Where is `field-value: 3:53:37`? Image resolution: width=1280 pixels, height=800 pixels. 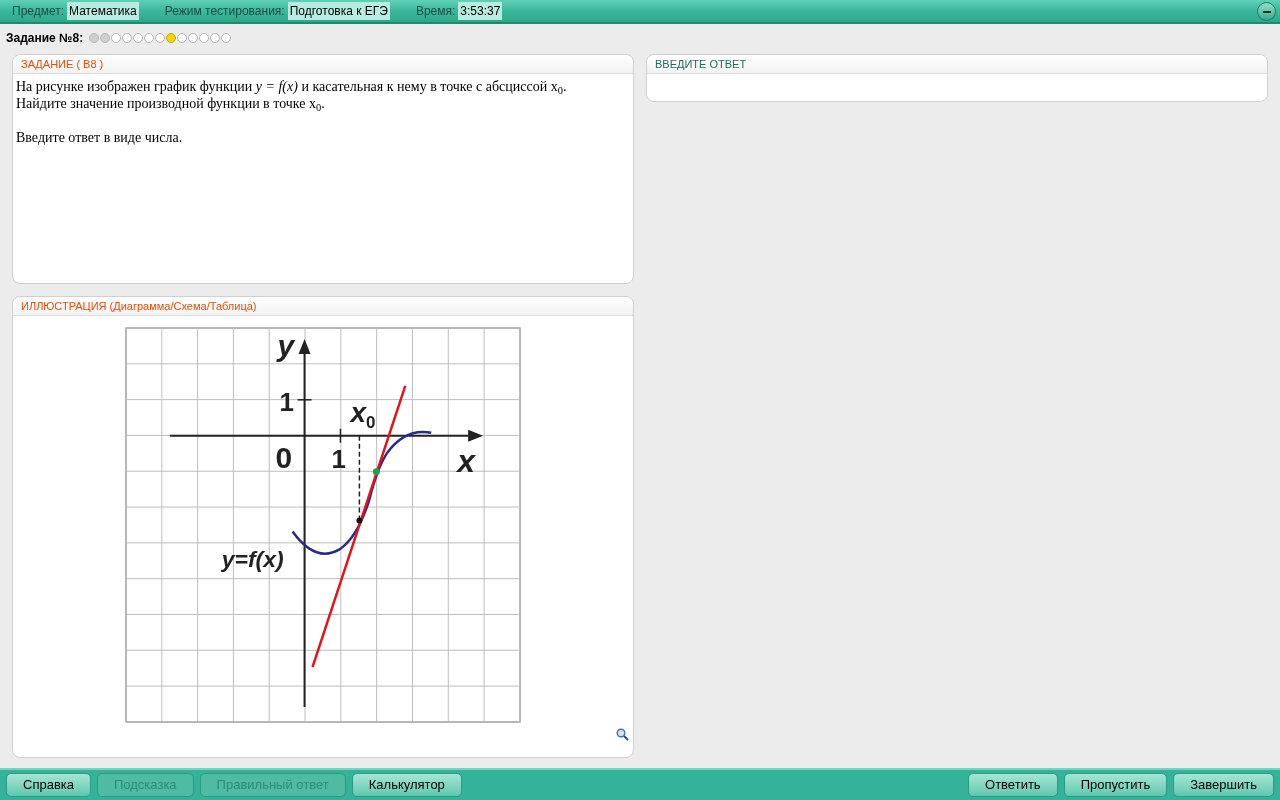
field-value: 3:53:37 is located at coordinates (480, 11).